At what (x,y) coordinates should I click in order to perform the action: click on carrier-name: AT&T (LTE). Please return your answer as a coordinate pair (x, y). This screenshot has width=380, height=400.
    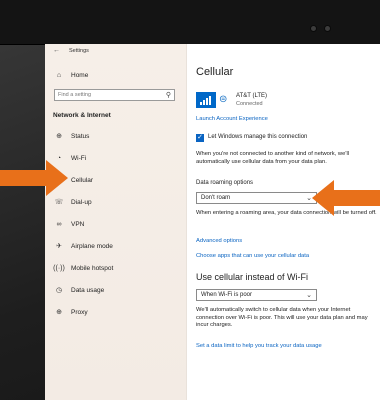
    Looking at the image, I should click on (252, 96).